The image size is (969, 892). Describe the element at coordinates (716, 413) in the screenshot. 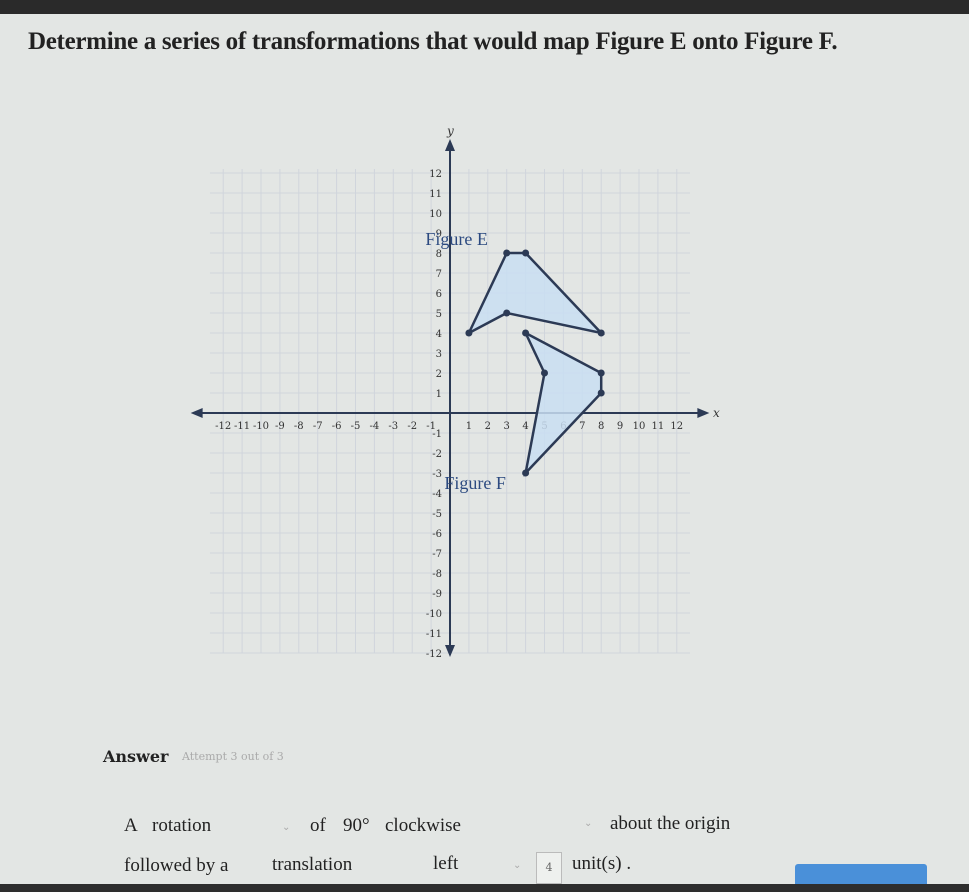

I see `x-axis-label: x` at that location.